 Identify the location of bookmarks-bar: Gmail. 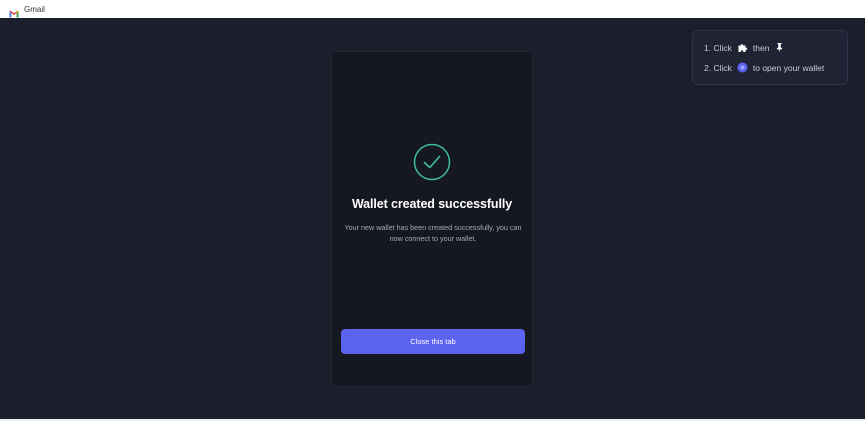
(432, 9).